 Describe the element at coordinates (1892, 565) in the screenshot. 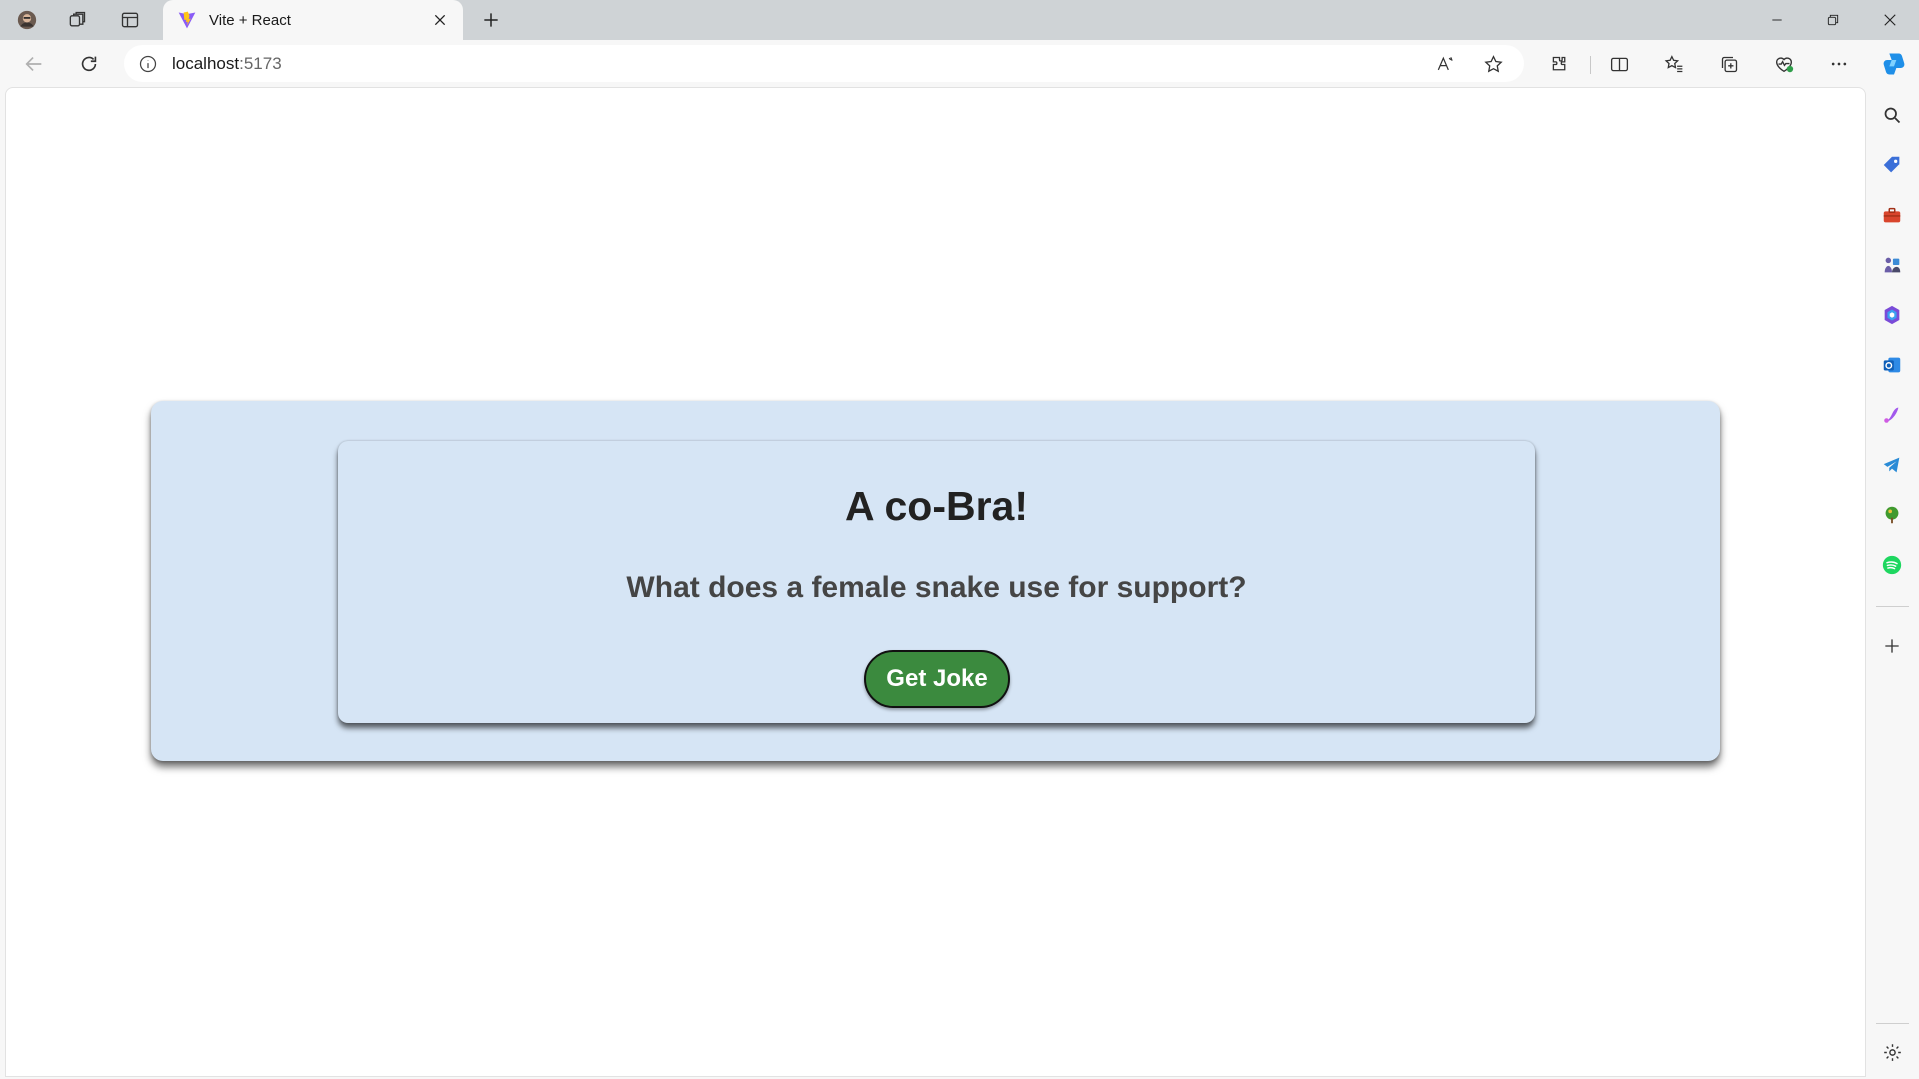

I see `spotify-icon` at that location.